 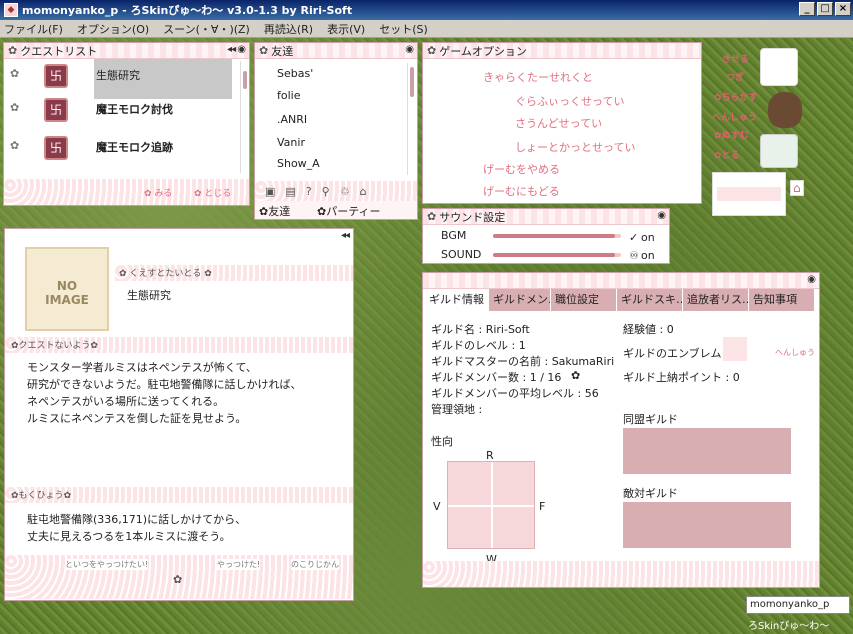 What do you see at coordinates (557, 236) in the screenshot?
I see `bgm-slider` at bounding box center [557, 236].